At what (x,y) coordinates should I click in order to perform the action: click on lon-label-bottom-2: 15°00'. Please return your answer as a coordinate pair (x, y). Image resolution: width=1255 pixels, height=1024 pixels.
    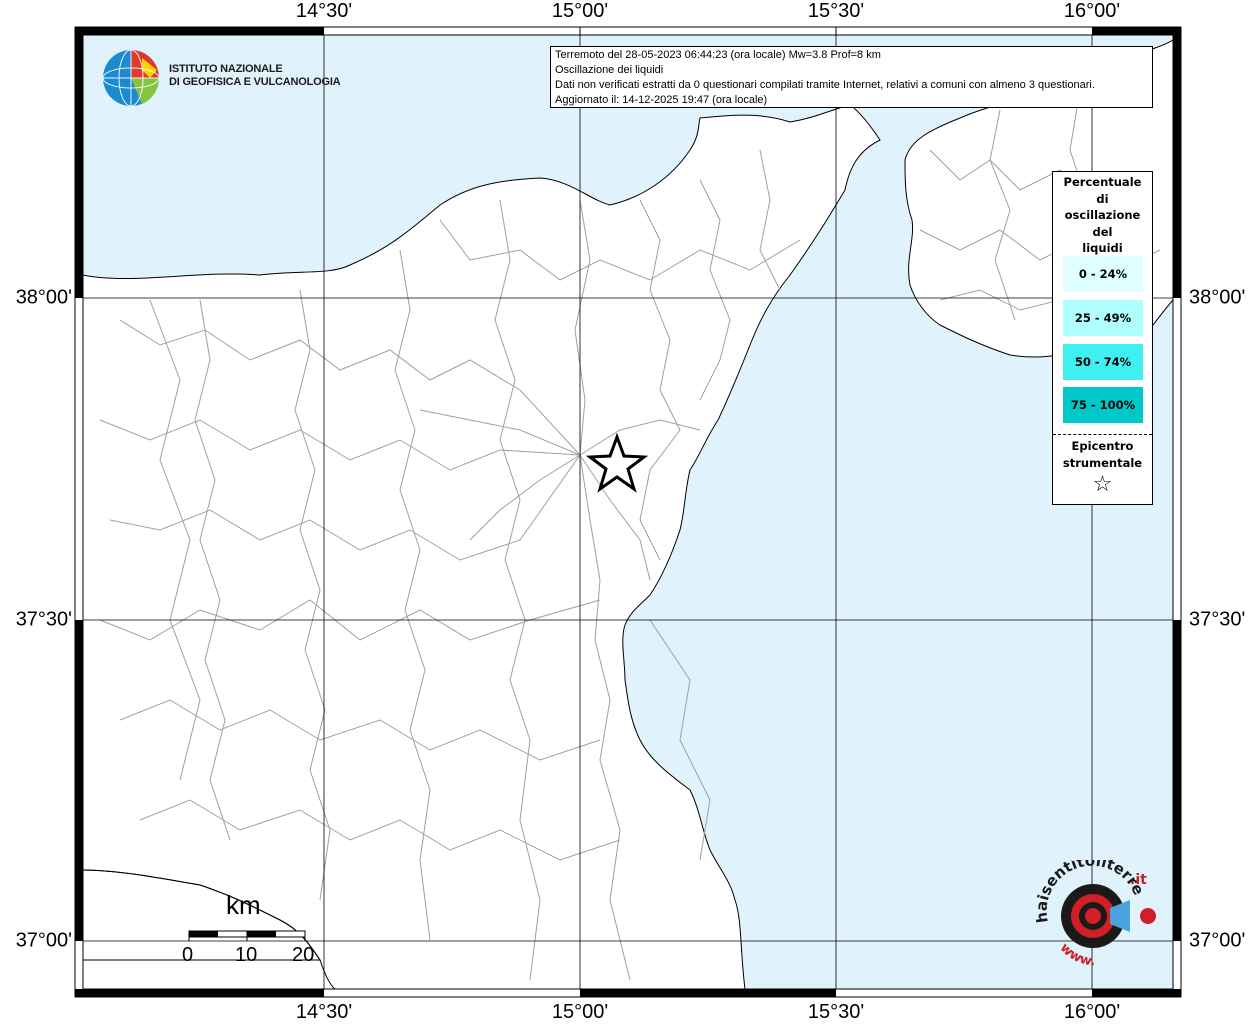
    Looking at the image, I should click on (580, 1012).